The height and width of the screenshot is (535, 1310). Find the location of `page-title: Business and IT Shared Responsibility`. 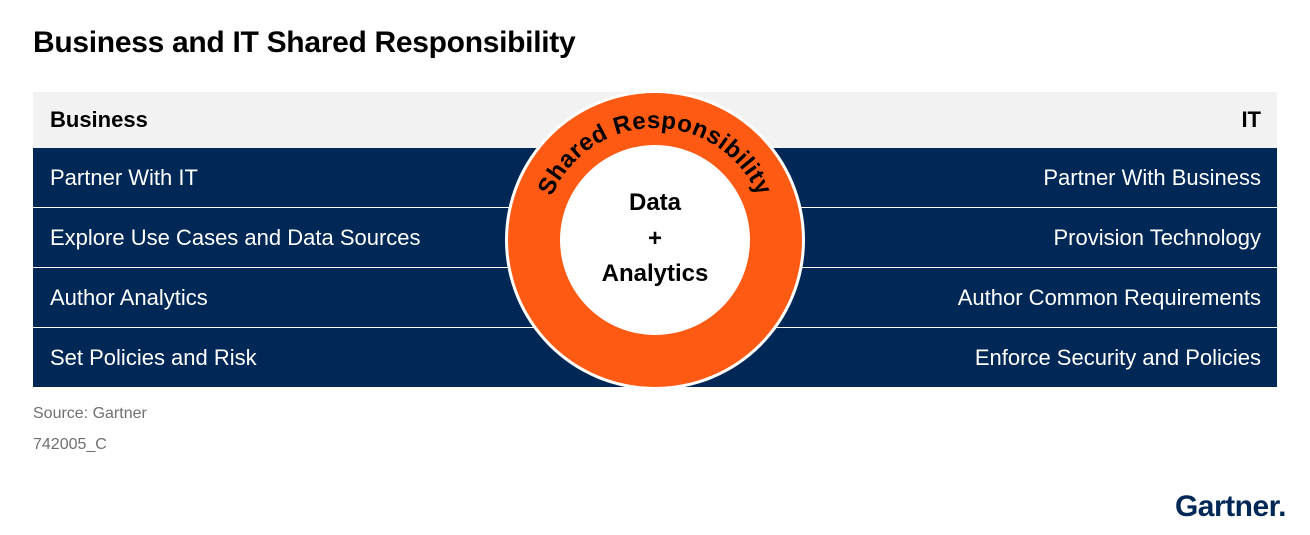

page-title: Business and IT Shared Responsibility is located at coordinates (304, 42).